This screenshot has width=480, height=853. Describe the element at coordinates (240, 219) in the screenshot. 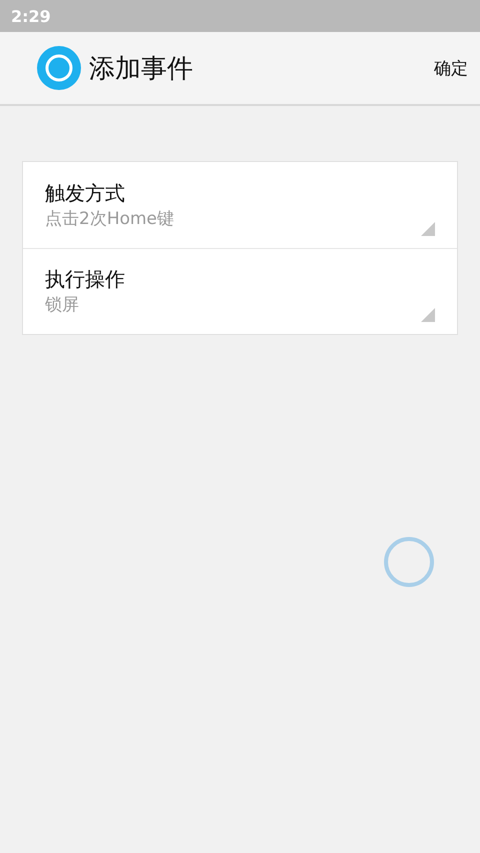

I see `setting-value: 点击2次Home键` at that location.